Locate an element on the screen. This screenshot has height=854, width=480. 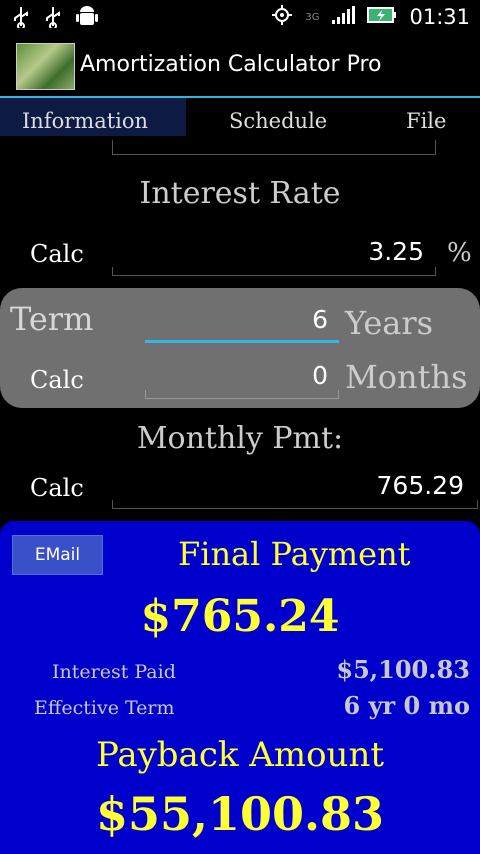
tab-bar: Information Schedule File is located at coordinates (240, 118).